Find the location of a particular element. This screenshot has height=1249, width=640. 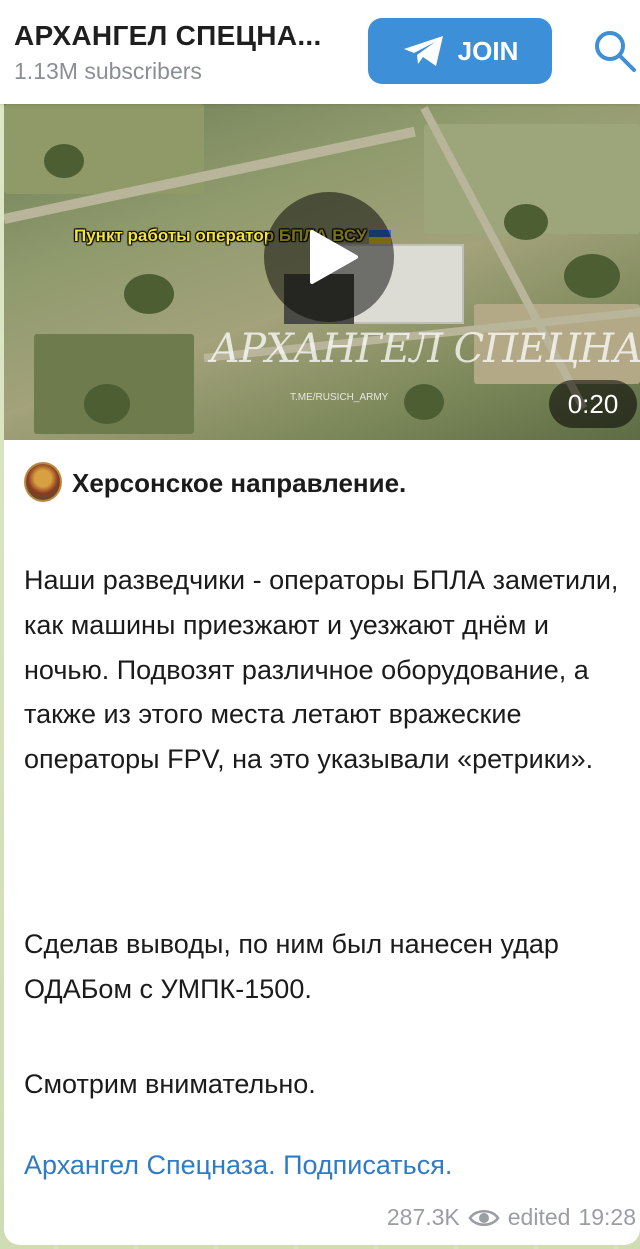

message-meta: 287.3K edited 19:28 is located at coordinates (511, 1217).